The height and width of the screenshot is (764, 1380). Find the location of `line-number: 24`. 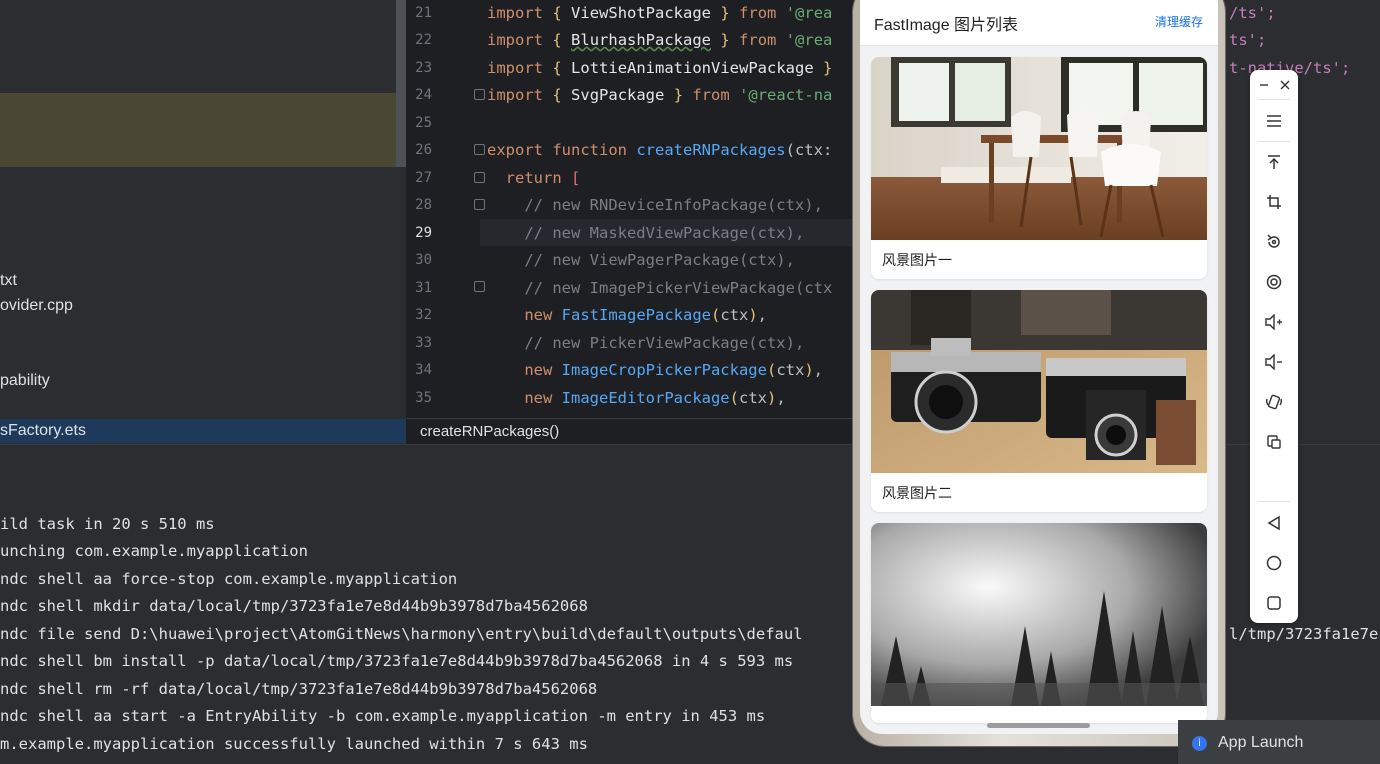

line-number: 24 is located at coordinates (419, 95).